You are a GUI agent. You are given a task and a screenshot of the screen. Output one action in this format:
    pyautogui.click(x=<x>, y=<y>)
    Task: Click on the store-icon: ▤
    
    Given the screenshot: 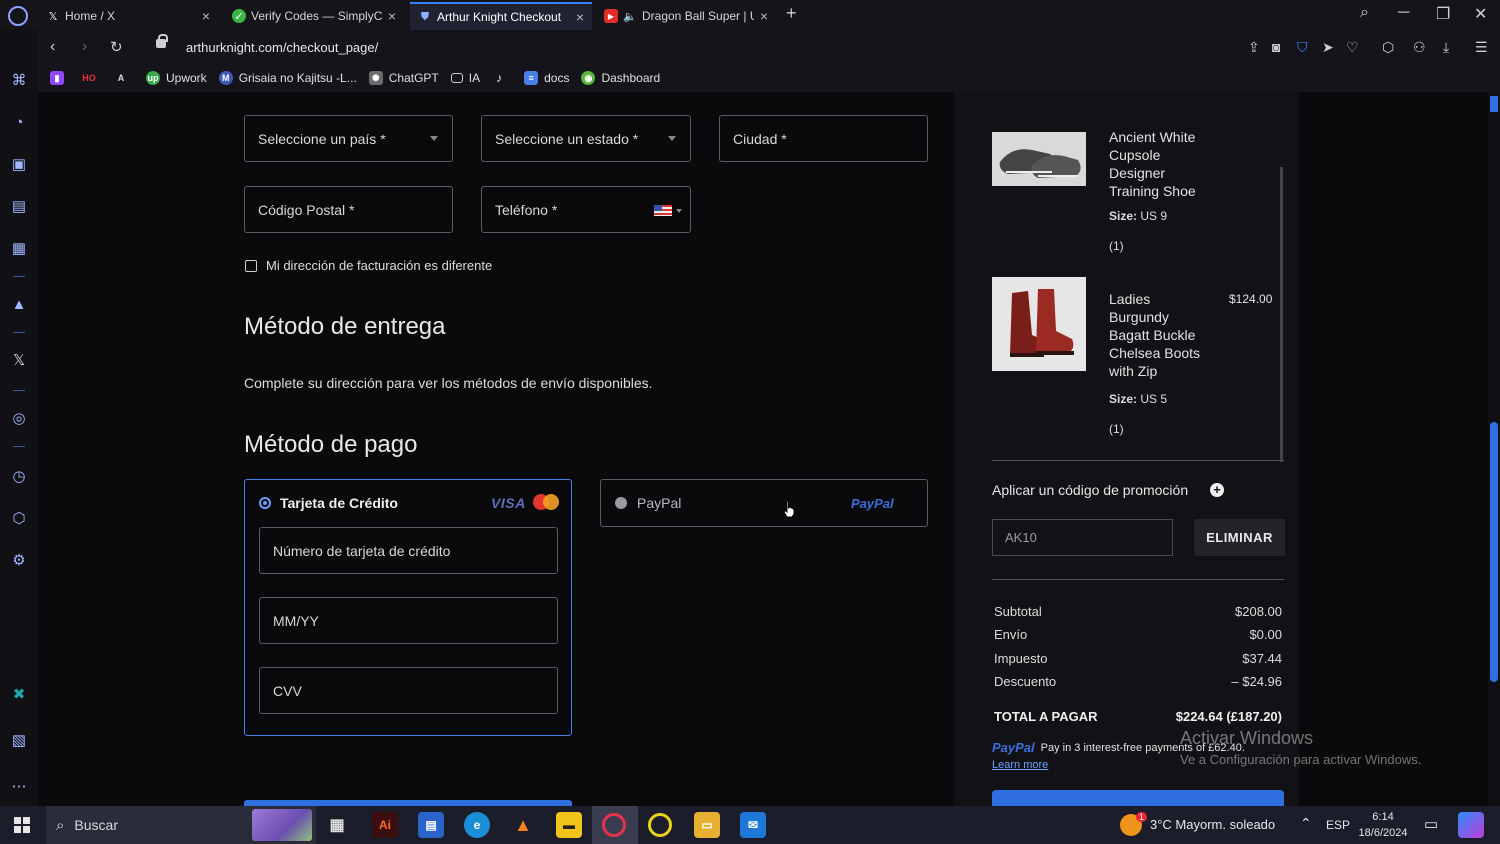 What is the action you would take?
    pyautogui.click(x=431, y=825)
    